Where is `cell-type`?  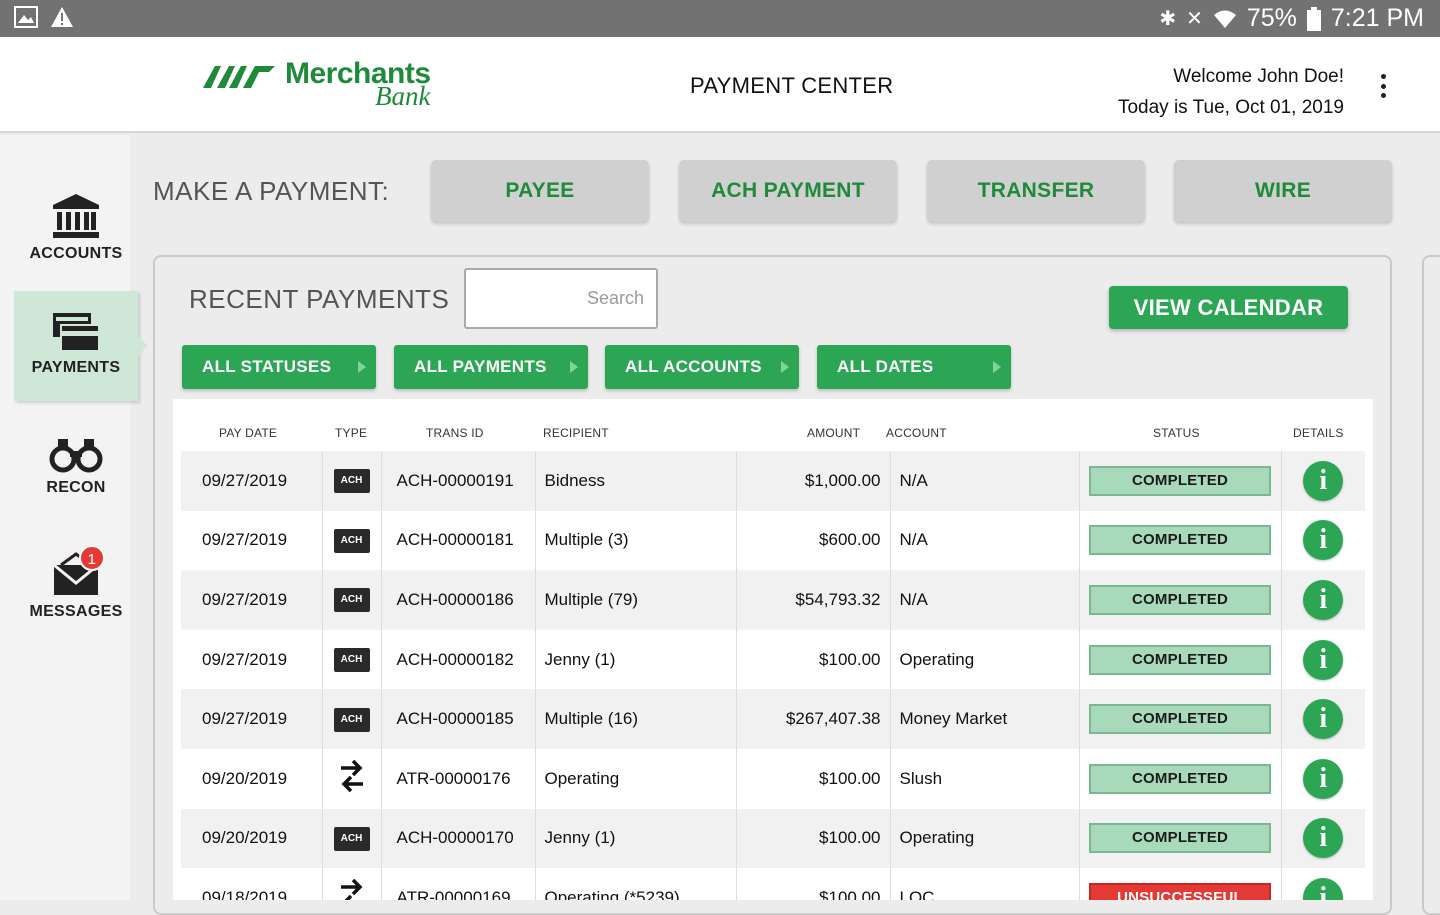
cell-type is located at coordinates (352, 884).